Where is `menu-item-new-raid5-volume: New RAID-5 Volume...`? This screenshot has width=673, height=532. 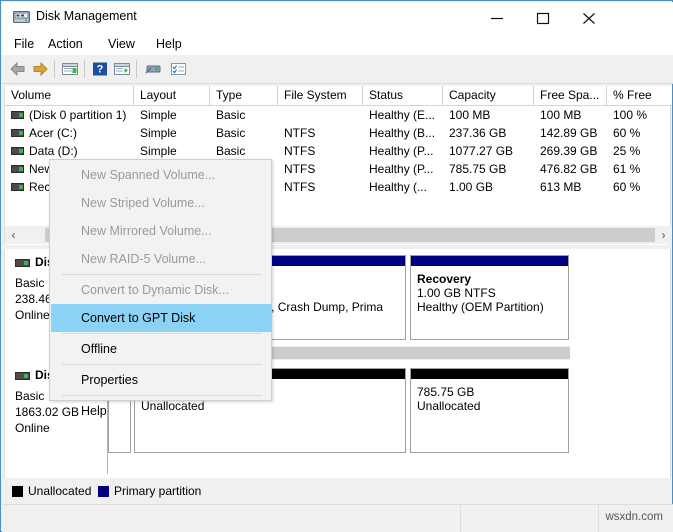
menu-item-new-raid5-volume: New RAID-5 Volume... is located at coordinates (161, 259).